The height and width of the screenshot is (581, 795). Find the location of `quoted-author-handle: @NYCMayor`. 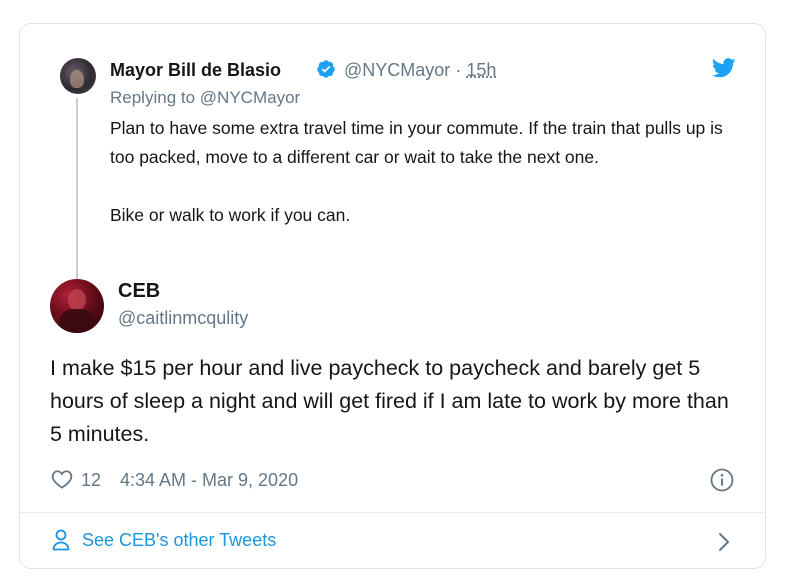

quoted-author-handle: @NYCMayor is located at coordinates (397, 70).